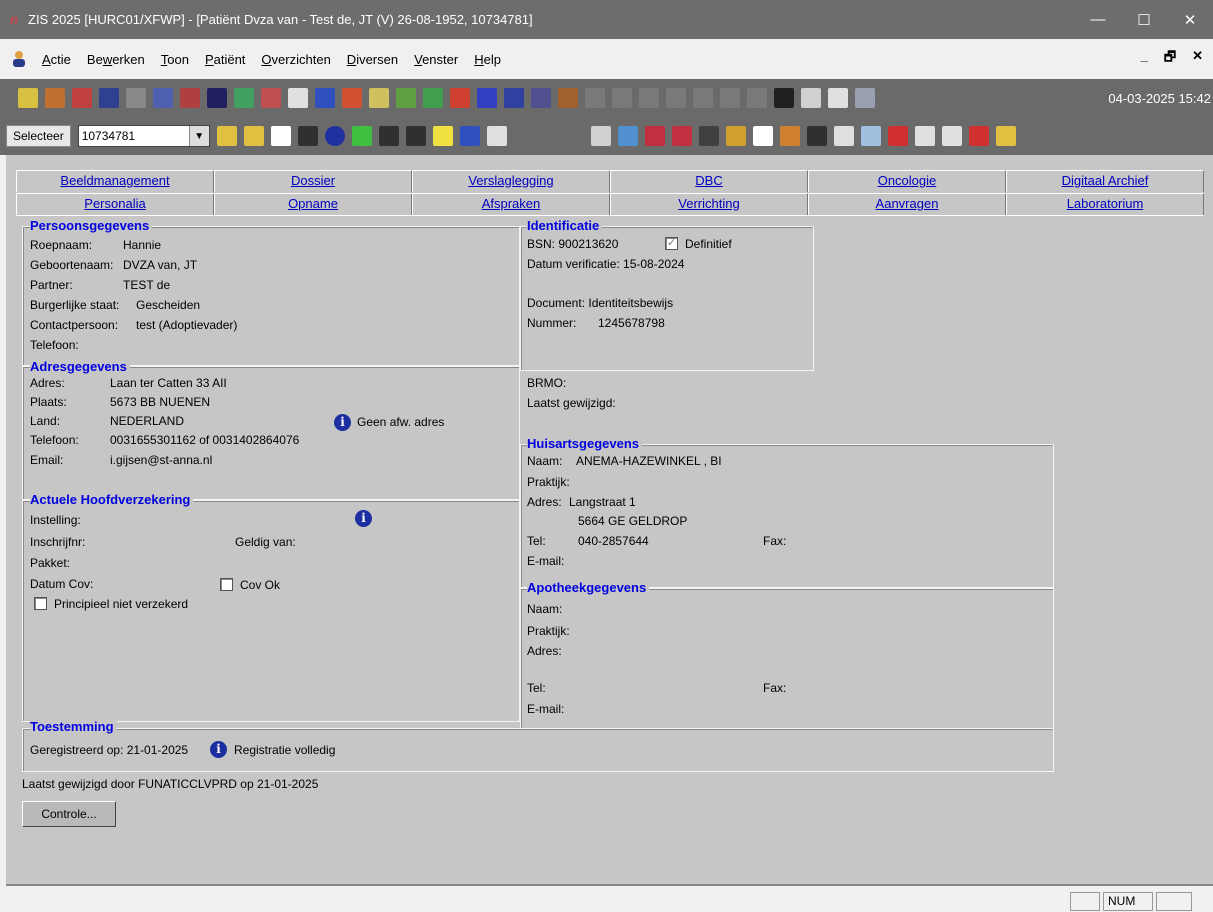  Describe the element at coordinates (511, 181) in the screenshot. I see `tab-verslaglegging: Verslaglegging` at that location.